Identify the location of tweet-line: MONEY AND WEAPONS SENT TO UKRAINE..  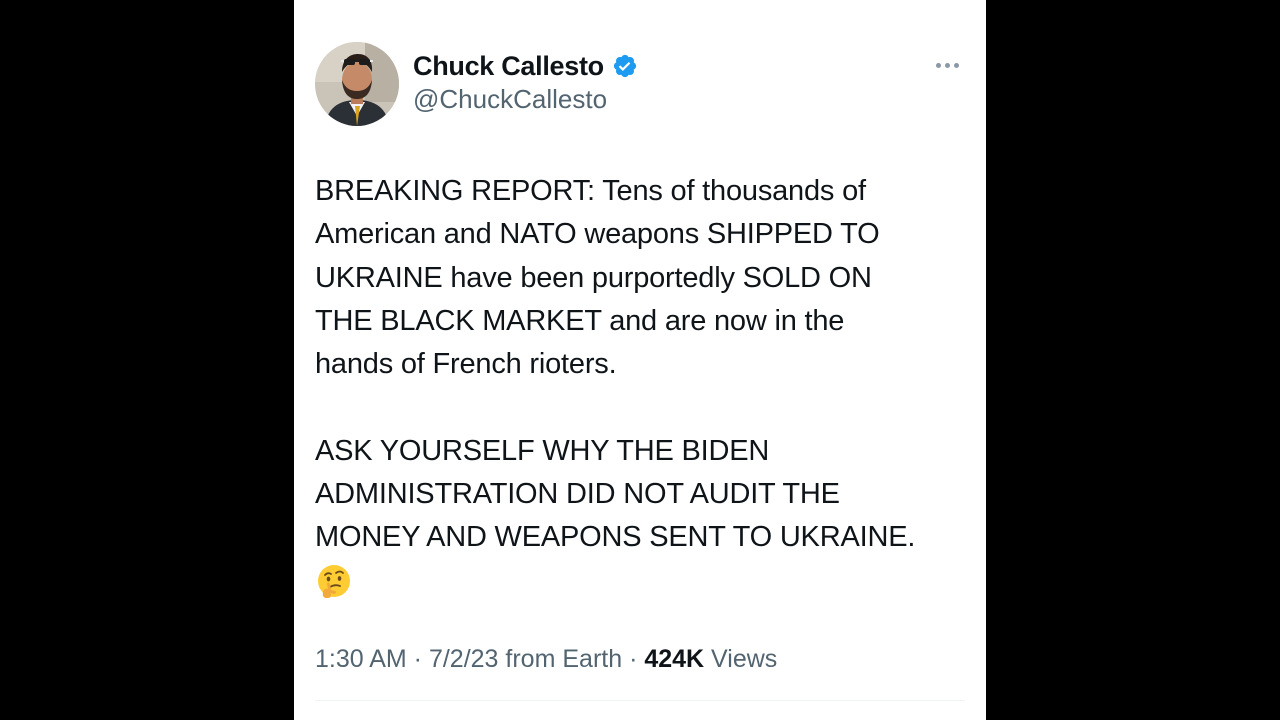
(615, 537).